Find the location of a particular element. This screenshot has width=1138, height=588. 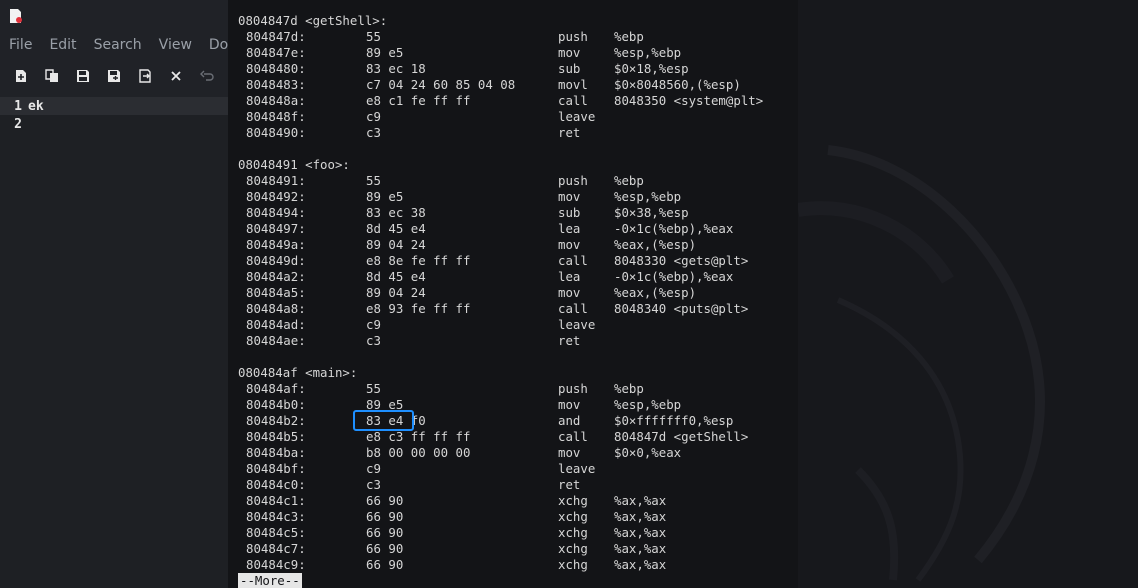

editor-line: 1 ek is located at coordinates (116, 106).